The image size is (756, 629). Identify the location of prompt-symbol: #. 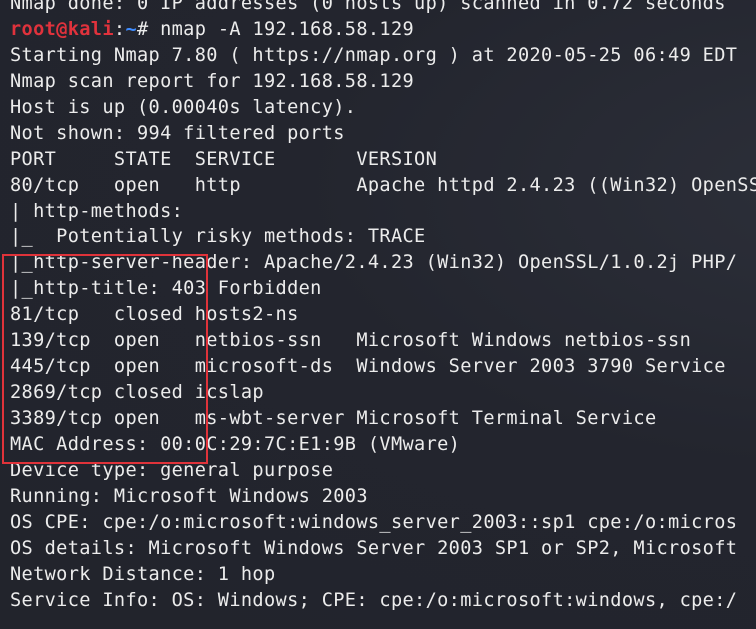
(149, 29).